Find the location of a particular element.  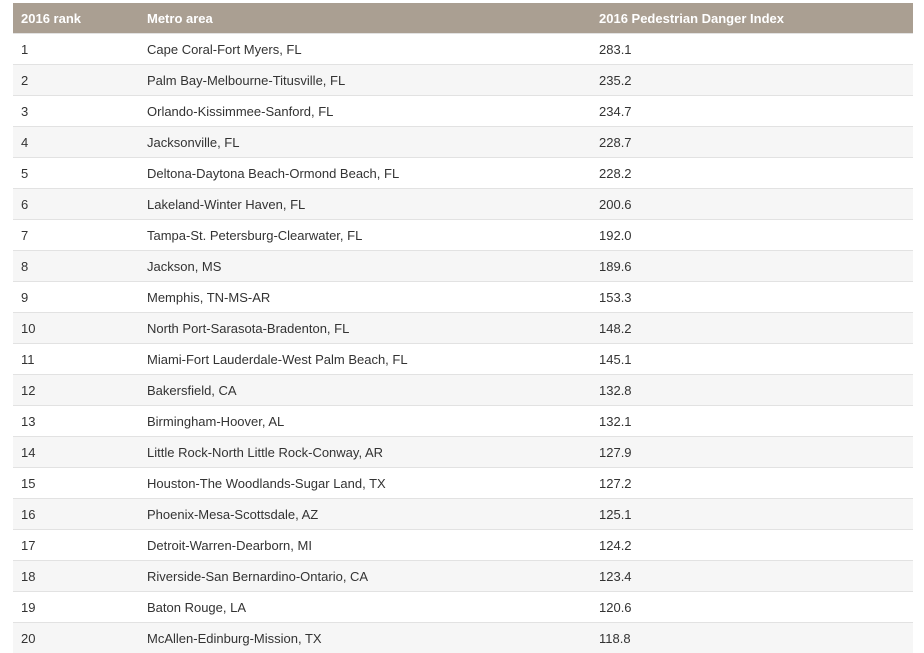

cell-danger-index: 145.1 is located at coordinates (752, 359).